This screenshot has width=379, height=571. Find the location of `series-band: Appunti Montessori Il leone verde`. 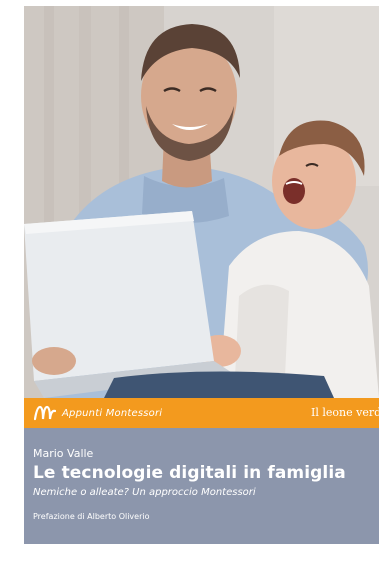

series-band: Appunti Montessori Il leone verde is located at coordinates (201, 413).